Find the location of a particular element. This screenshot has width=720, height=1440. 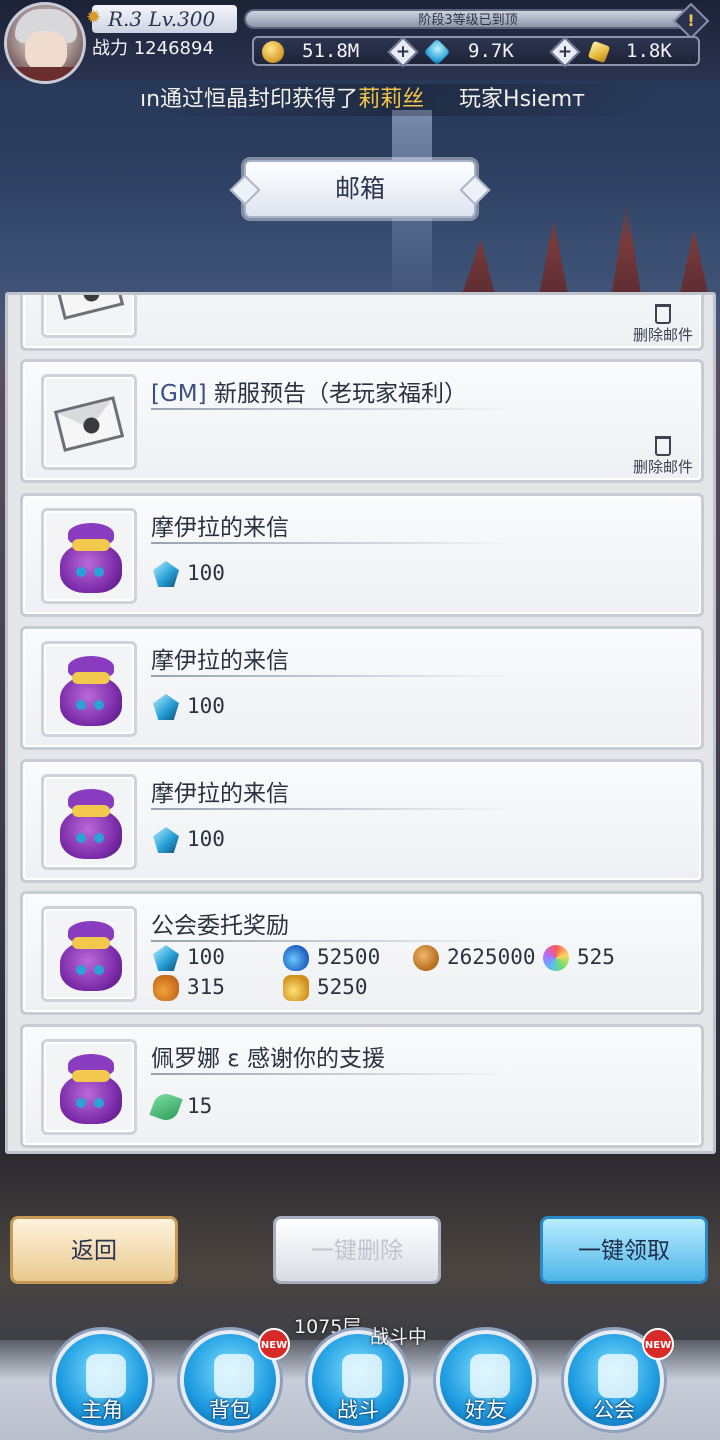

player-avatar is located at coordinates (45, 43).